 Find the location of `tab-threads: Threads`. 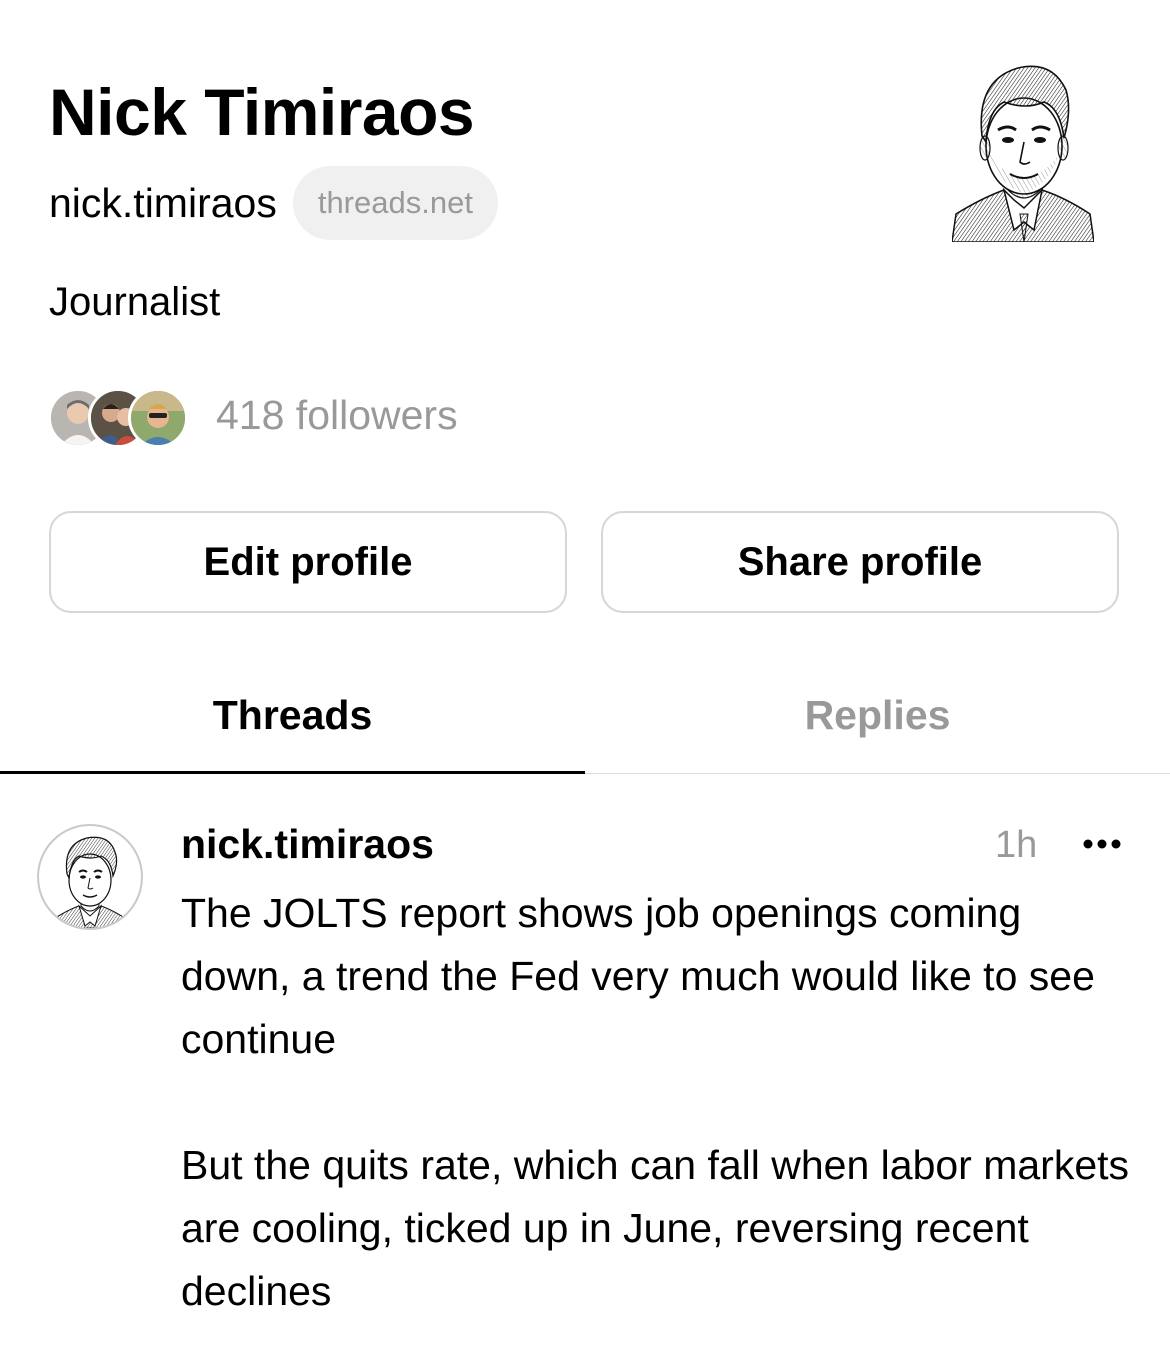

tab-threads: Threads is located at coordinates (292, 715).